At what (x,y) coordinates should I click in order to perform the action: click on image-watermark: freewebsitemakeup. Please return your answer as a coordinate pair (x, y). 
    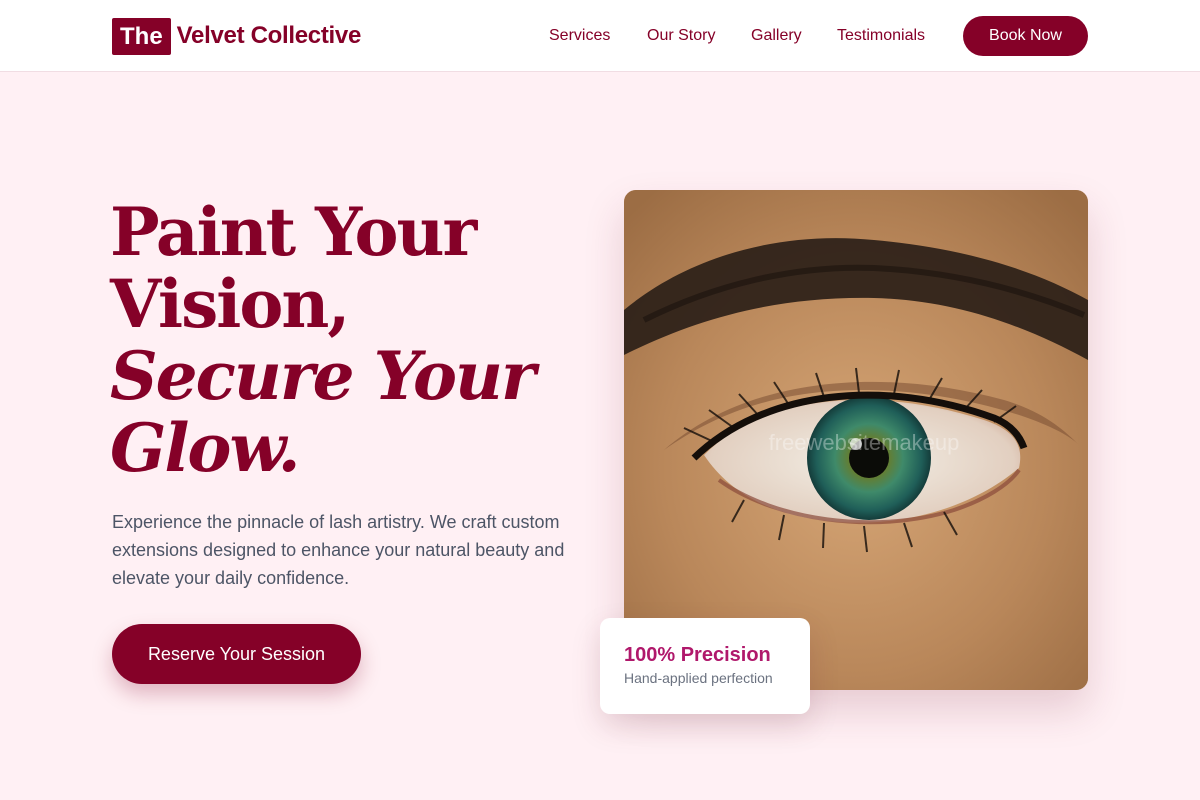
    Looking at the image, I should click on (864, 442).